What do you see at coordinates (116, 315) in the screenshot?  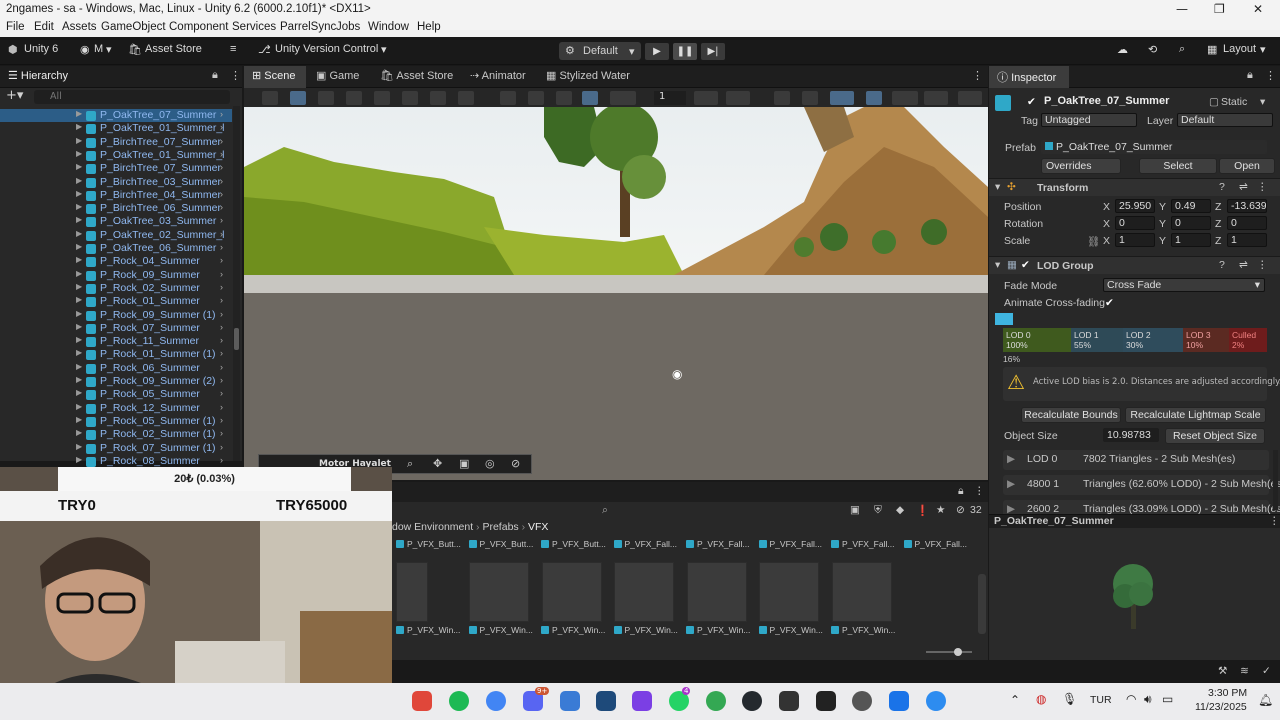 I see `hierarchy-item: ▶ P_Rock_09_Summer (1) ›` at bounding box center [116, 315].